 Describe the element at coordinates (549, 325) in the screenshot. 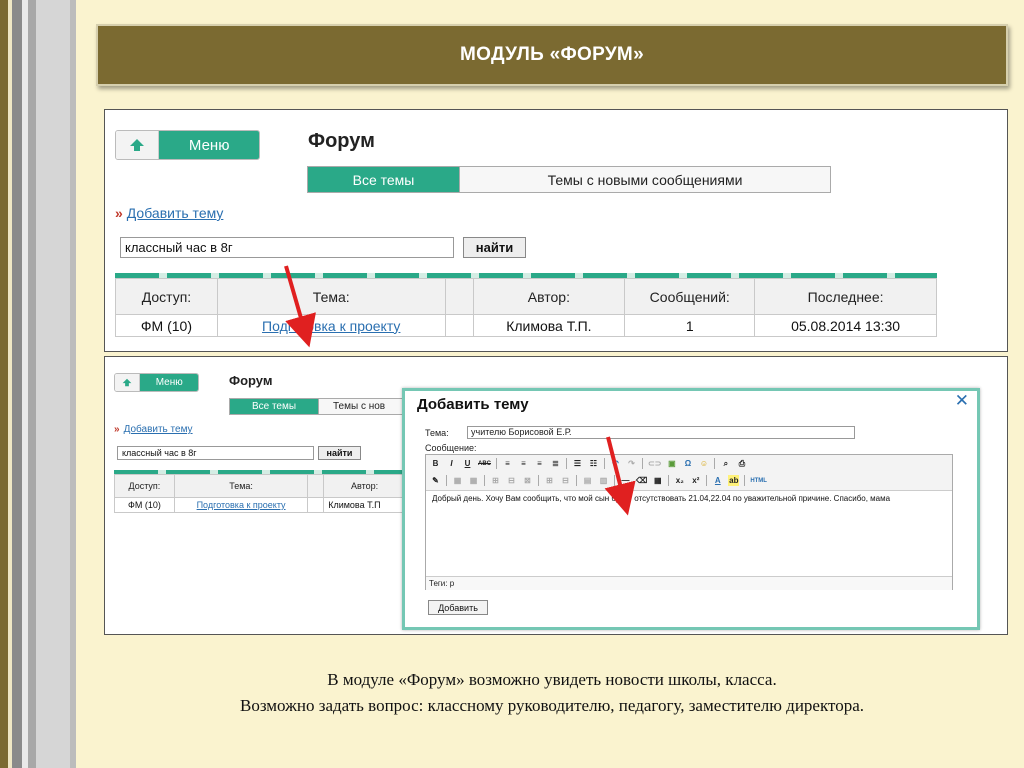

I see `cell-author: Климова Т.П.` at that location.